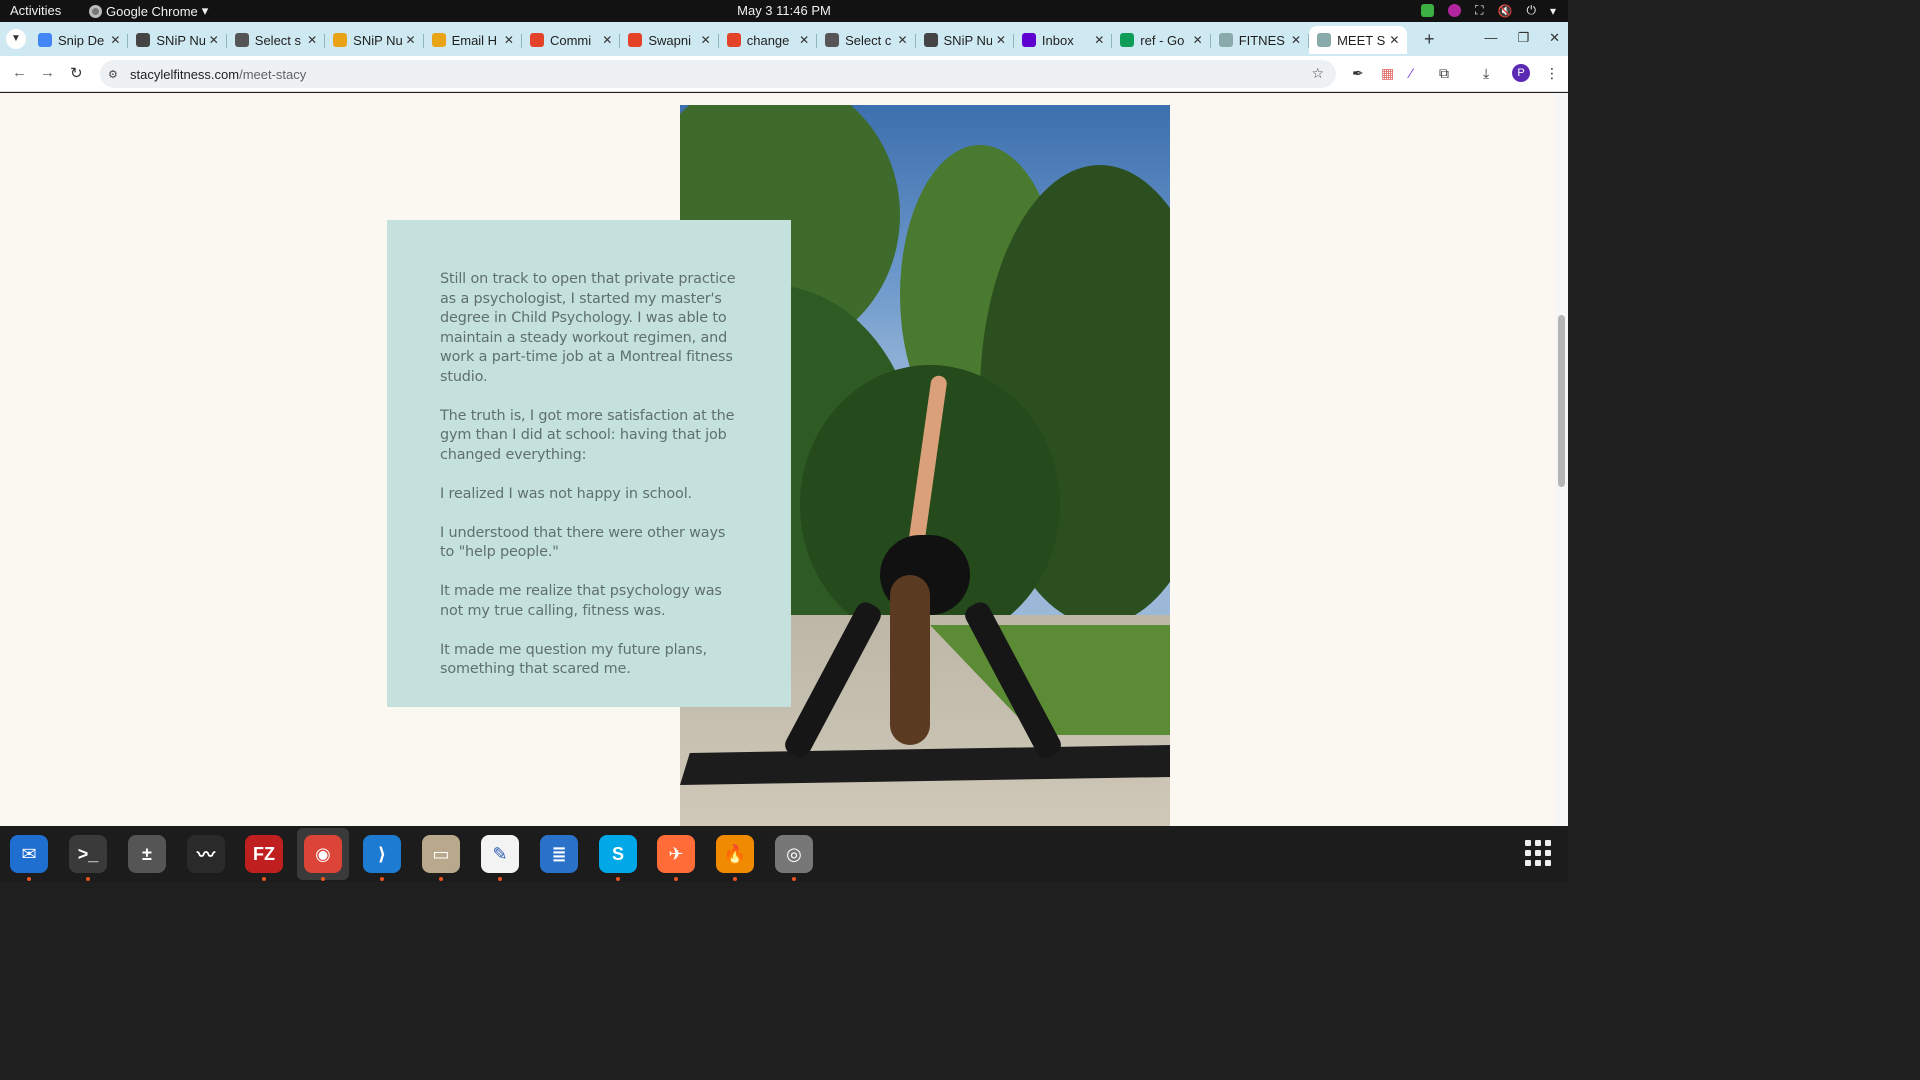 The width and height of the screenshot is (1920, 1080). Describe the element at coordinates (1387, 73) in the screenshot. I see `calendar-extension-icon: ▦` at that location.